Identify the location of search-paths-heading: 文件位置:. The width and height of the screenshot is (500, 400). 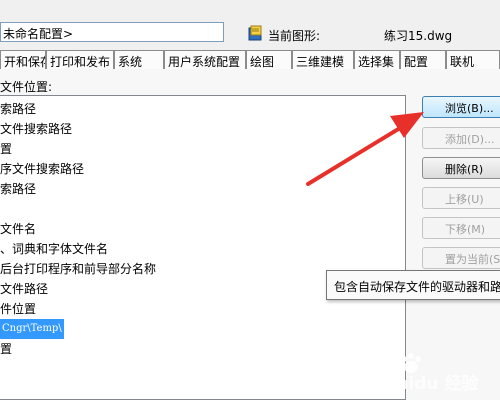
(26, 87).